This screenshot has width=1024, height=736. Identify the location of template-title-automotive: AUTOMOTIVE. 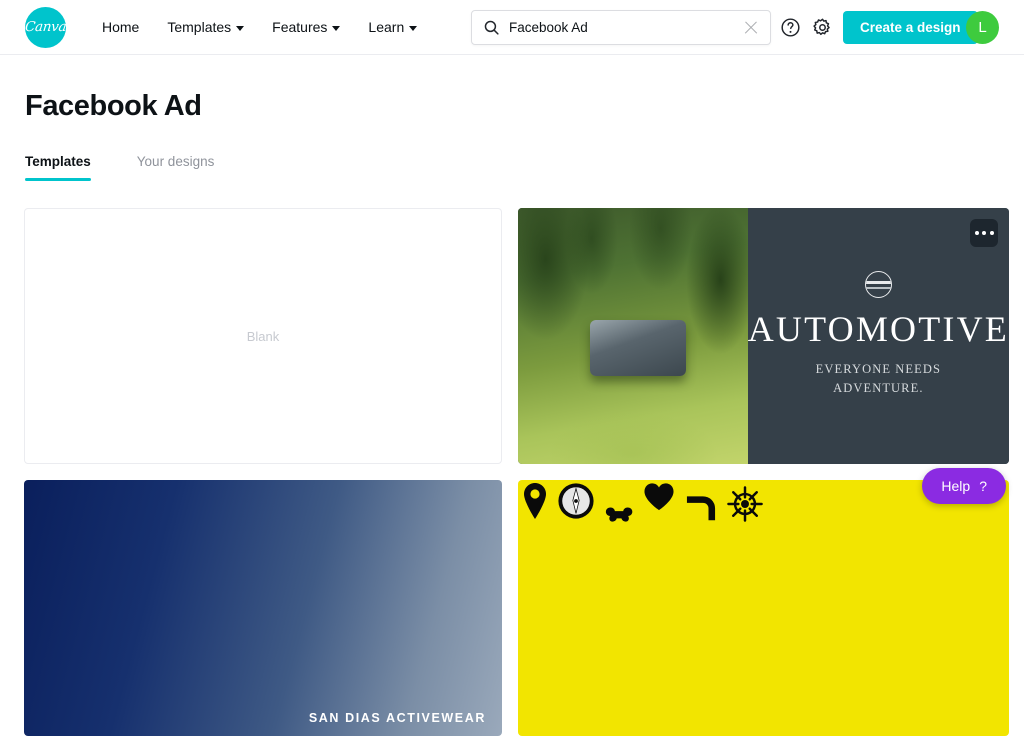
(878, 329).